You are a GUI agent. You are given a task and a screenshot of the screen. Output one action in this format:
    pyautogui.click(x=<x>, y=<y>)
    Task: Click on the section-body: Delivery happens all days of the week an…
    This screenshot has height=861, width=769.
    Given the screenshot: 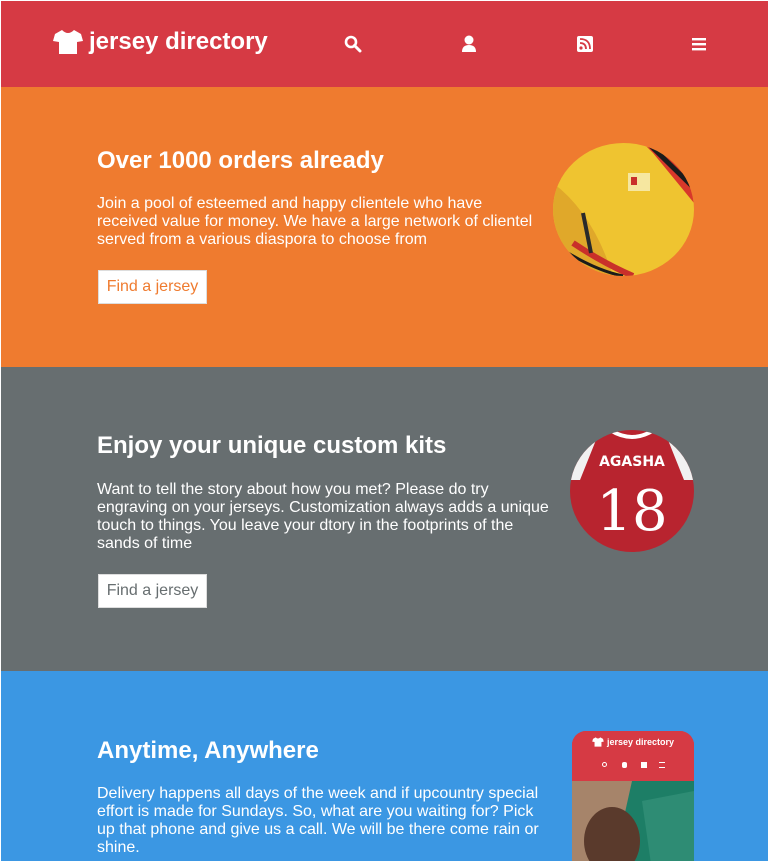 What is the action you would take?
    pyautogui.click(x=318, y=820)
    